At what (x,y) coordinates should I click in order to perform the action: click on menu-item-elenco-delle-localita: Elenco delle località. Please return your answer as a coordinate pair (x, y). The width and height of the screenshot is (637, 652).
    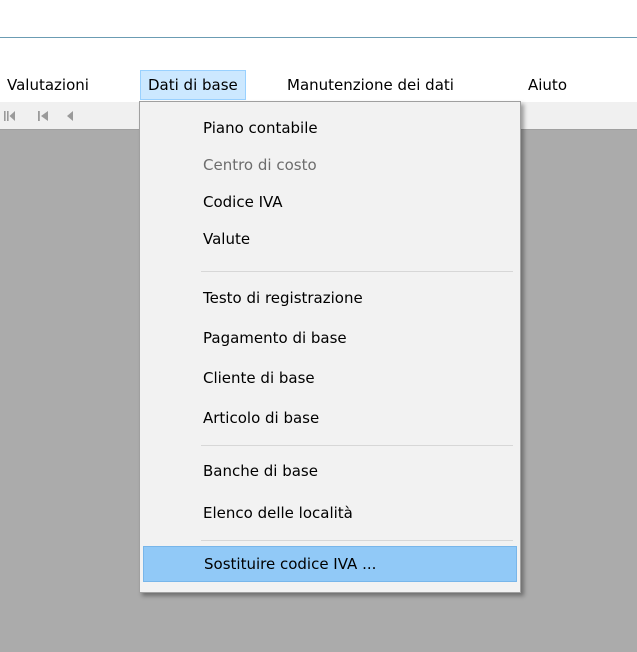
    Looking at the image, I should click on (330, 513).